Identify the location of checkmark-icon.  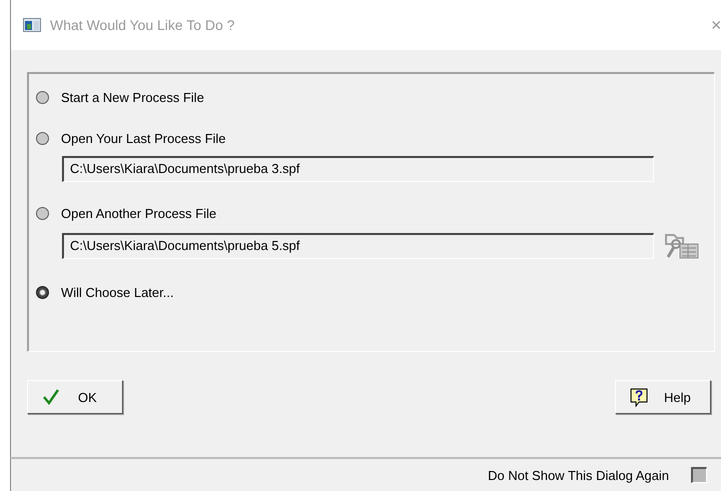
(51, 397).